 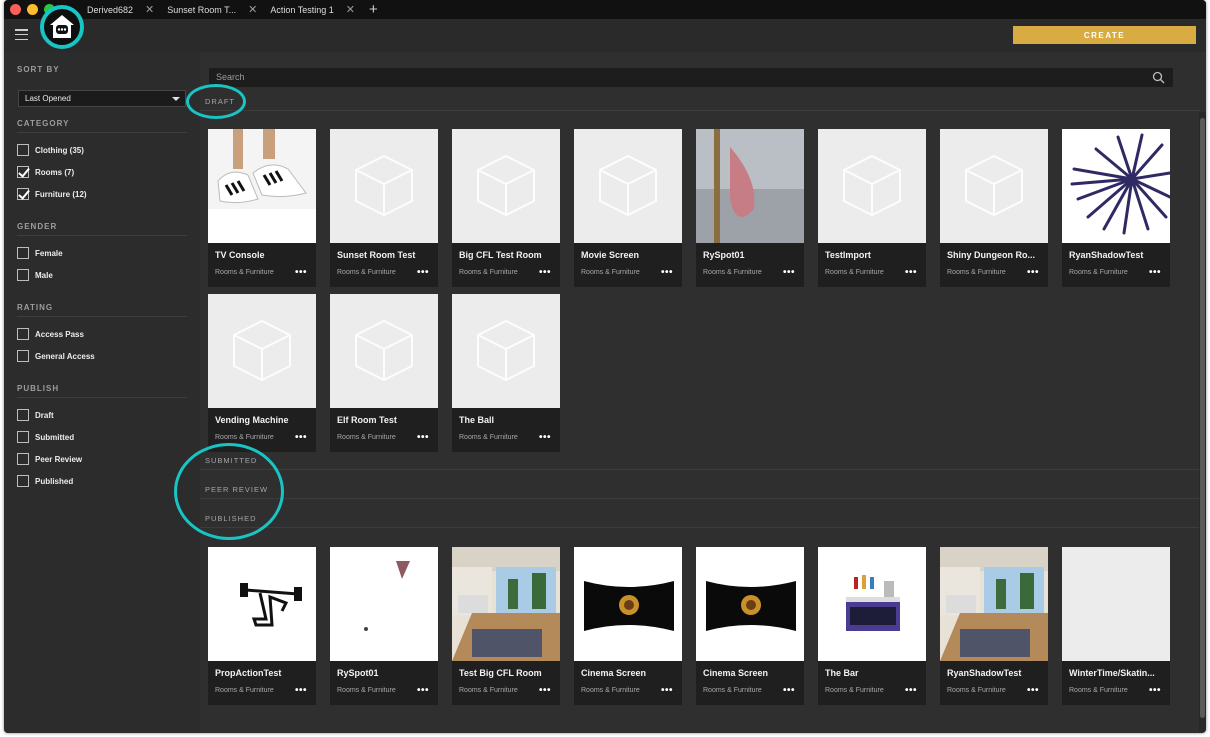 I want to click on search-input: Search, so click(x=691, y=77).